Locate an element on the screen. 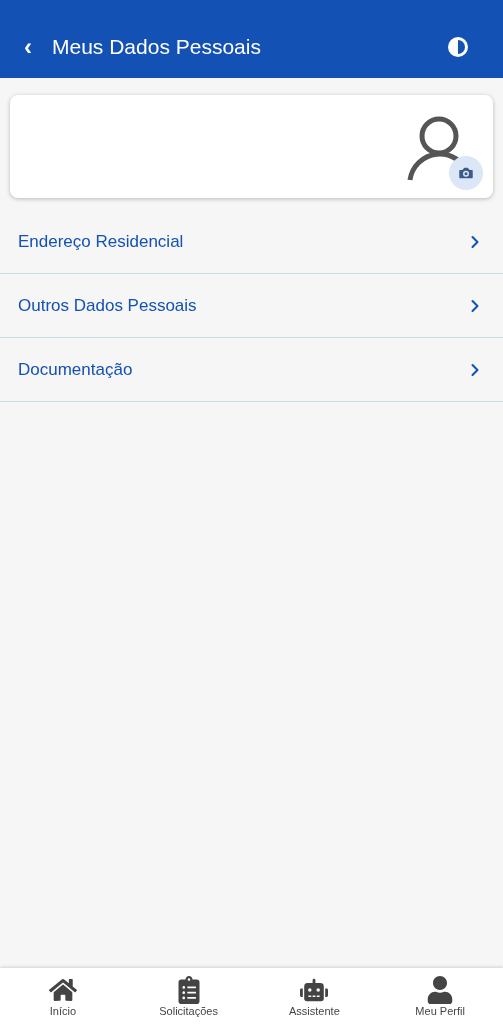 This screenshot has width=503, height=1024. person-icon is located at coordinates (440, 989).